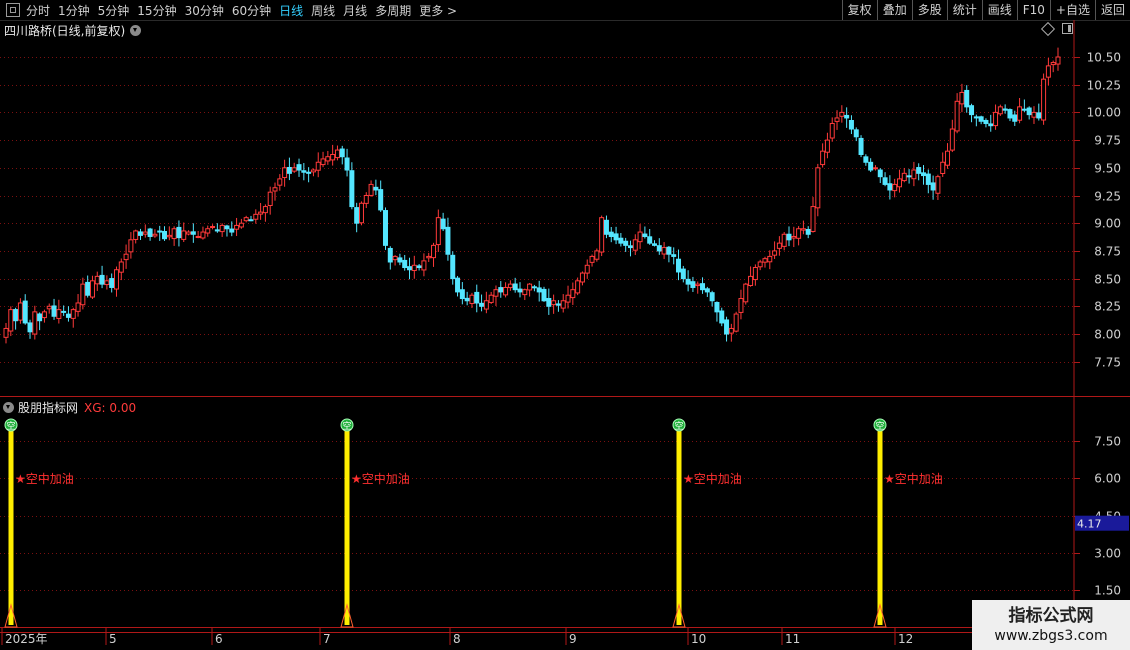 The image size is (1130, 650). What do you see at coordinates (48, 408) in the screenshot?
I see `indicator-name: 股朋指标网` at bounding box center [48, 408].